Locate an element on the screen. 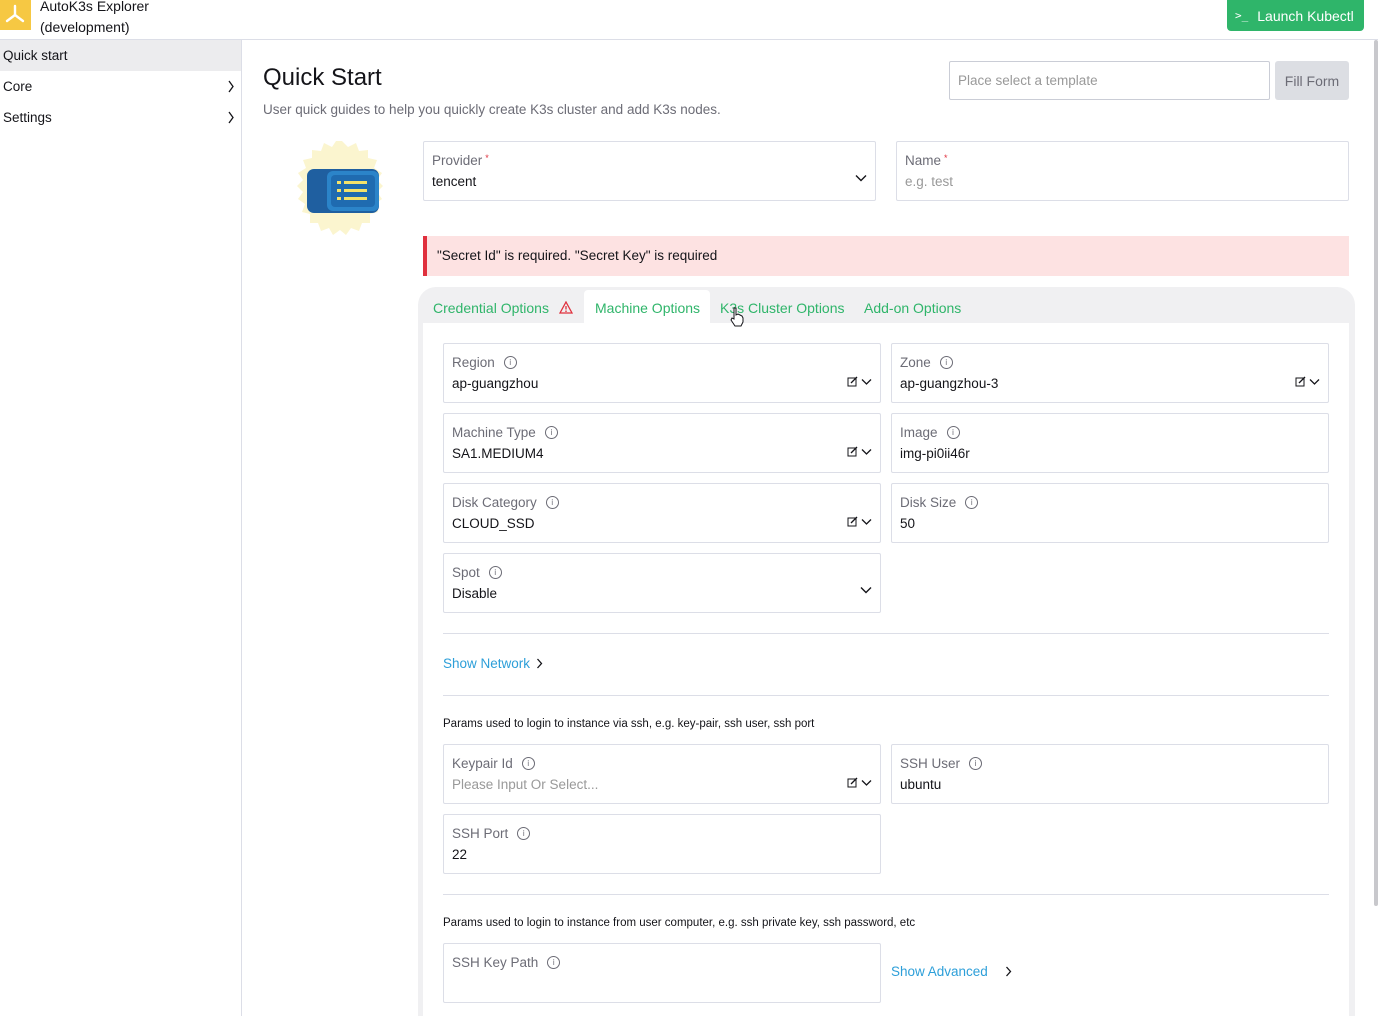 The image size is (1378, 1016). zone-label: Zone is located at coordinates (915, 362).